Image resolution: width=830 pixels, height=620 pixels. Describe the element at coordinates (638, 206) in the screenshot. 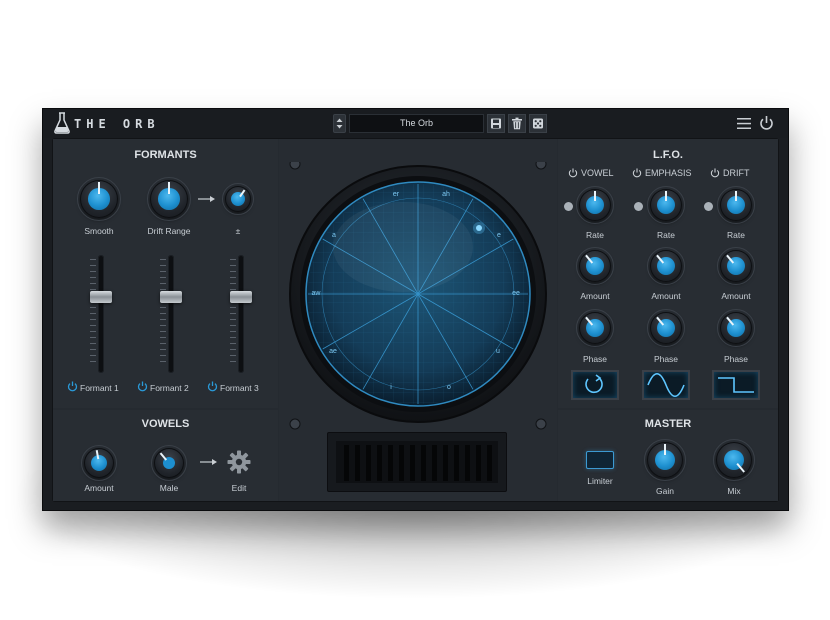

I see `lfo-emphasis-sync-icon` at that location.